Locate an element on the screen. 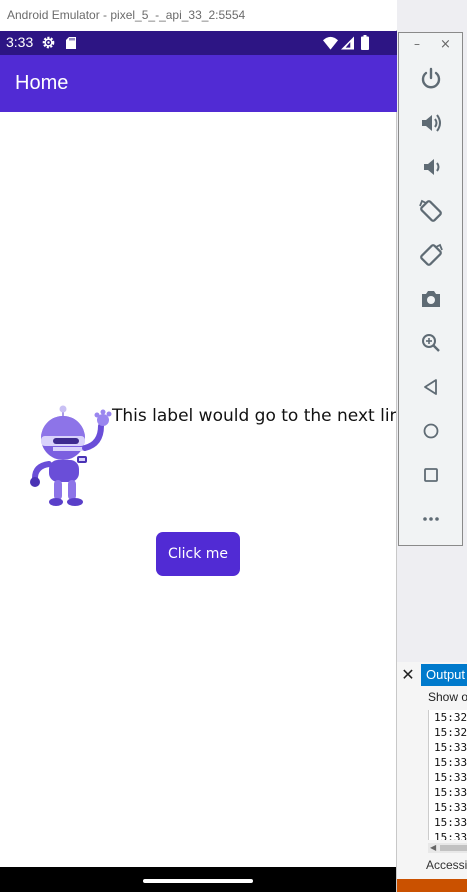  volume-up-icon is located at coordinates (431, 123).